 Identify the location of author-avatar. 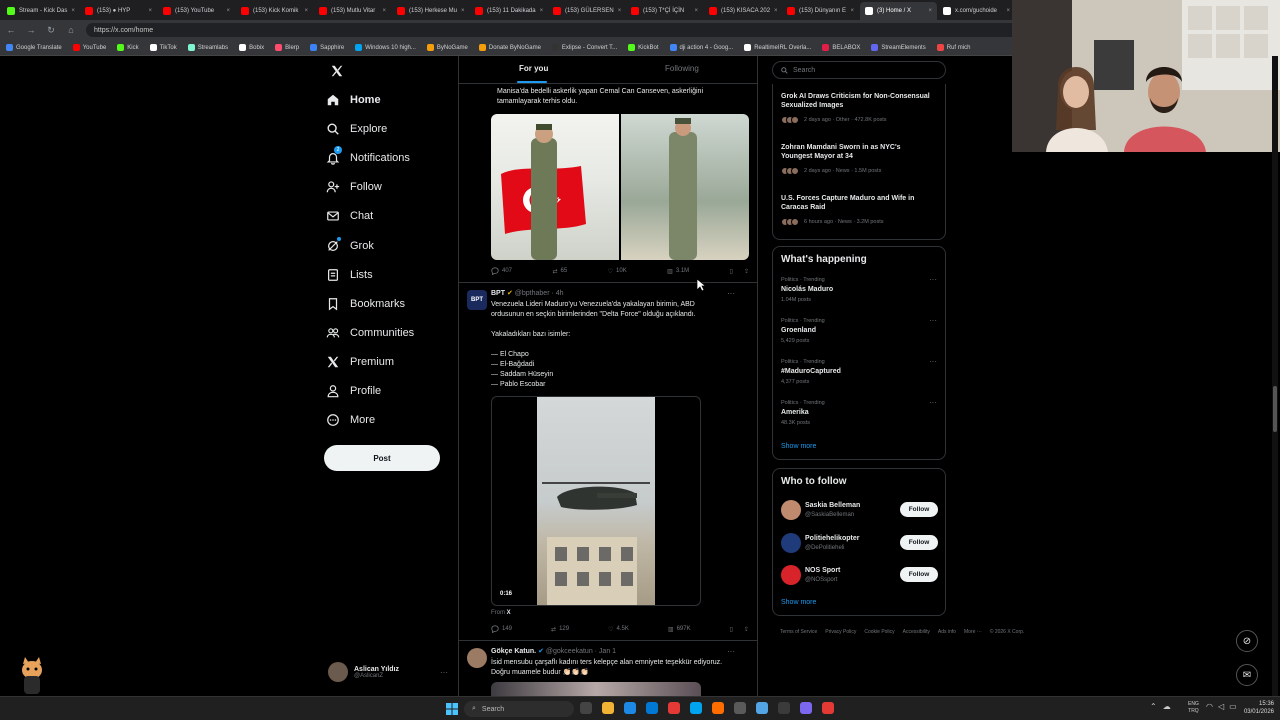
(477, 658).